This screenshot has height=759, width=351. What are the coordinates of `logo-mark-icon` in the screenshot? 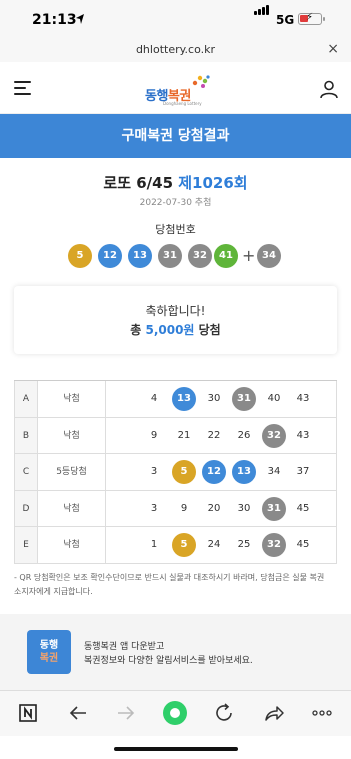 It's located at (201, 81).